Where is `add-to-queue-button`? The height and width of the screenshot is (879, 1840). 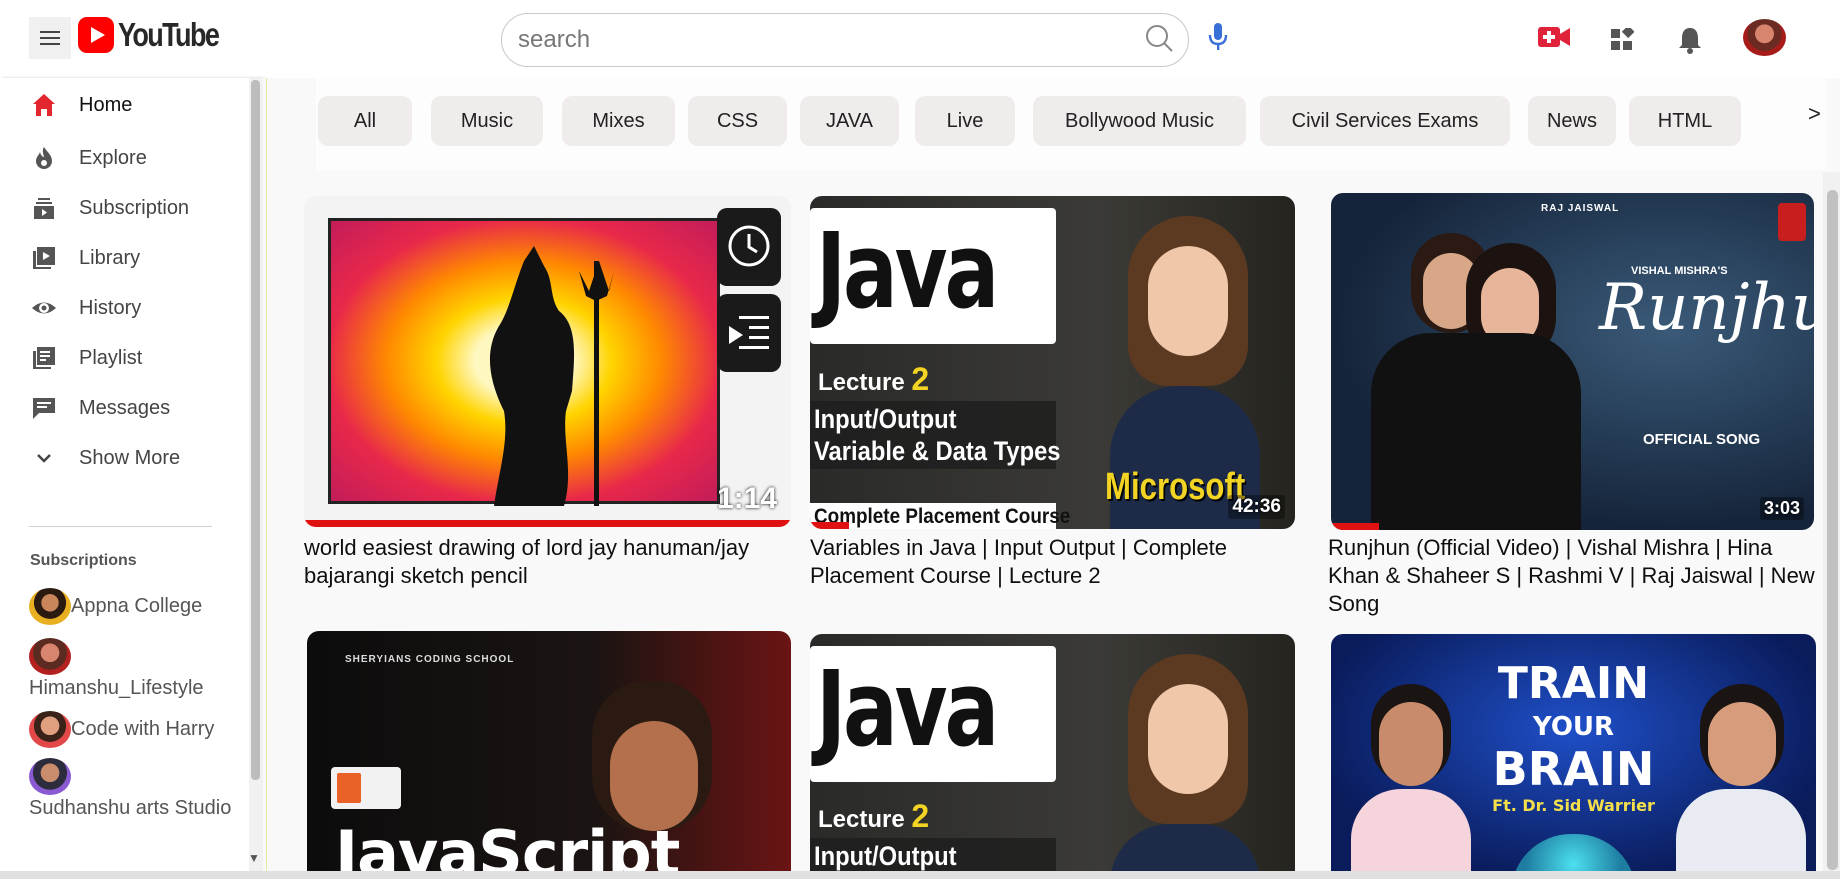 add-to-queue-button is located at coordinates (749, 333).